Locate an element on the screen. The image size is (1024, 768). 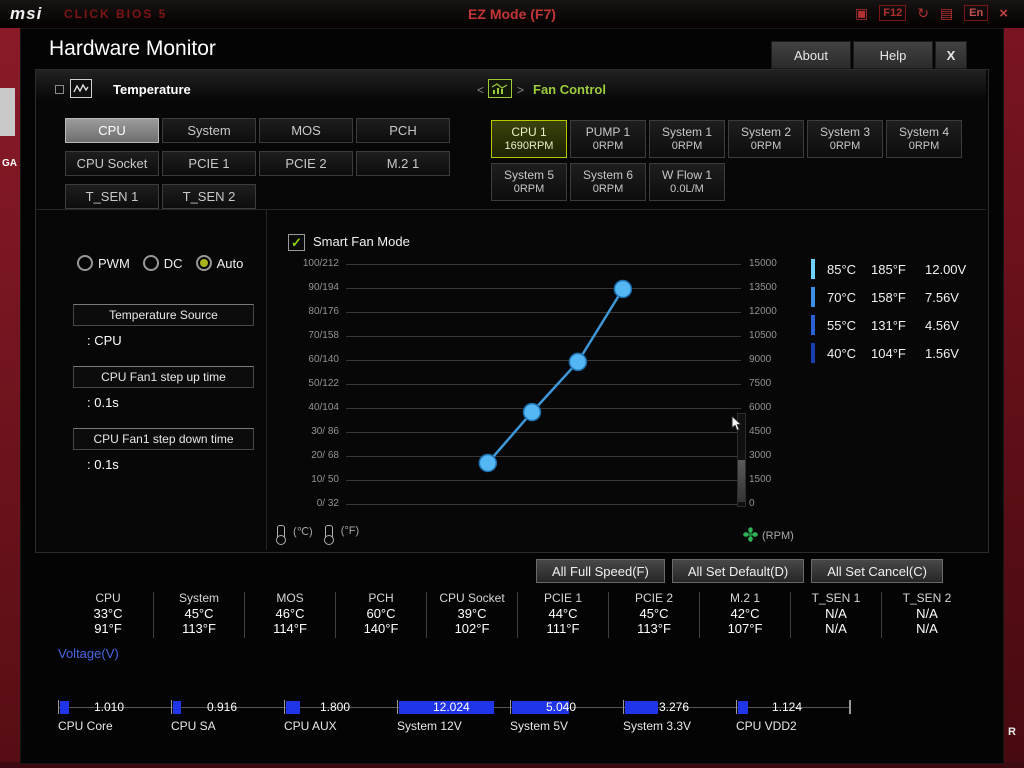
legend-temp-f: 158°F is located at coordinates (888, 297).